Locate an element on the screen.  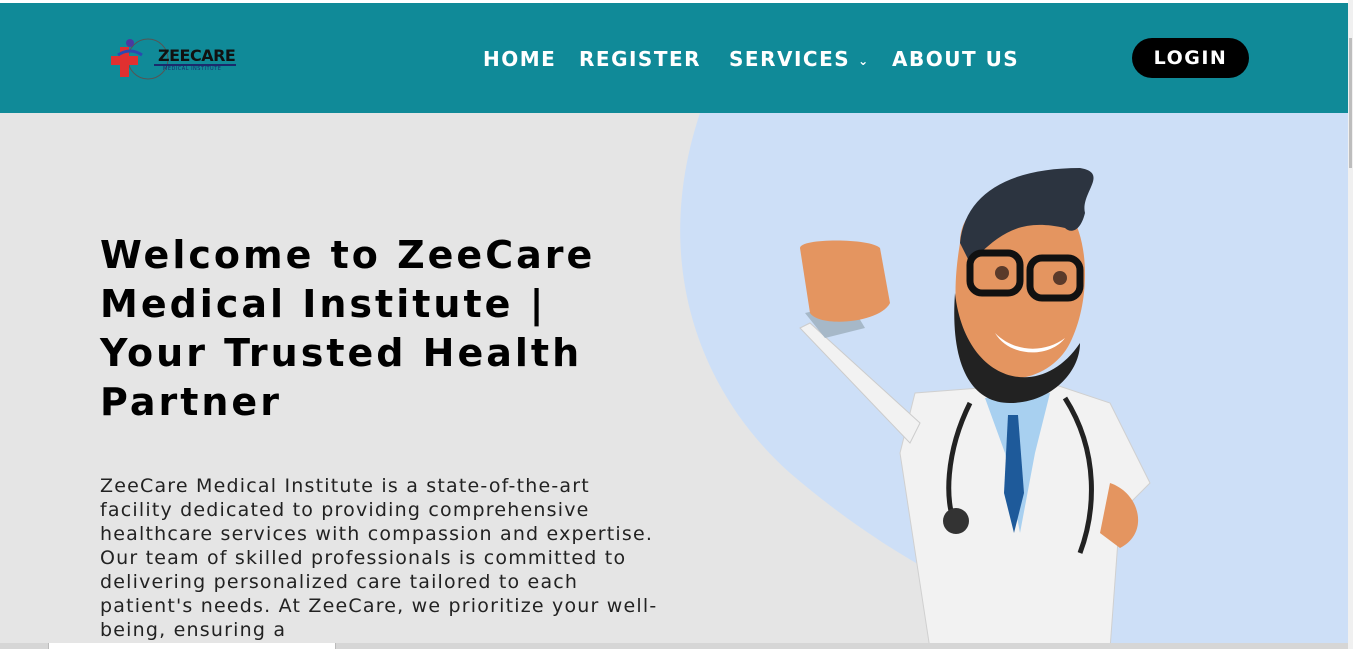
brand-subtitle: MEDICAL INSTITUTE is located at coordinates (192, 69).